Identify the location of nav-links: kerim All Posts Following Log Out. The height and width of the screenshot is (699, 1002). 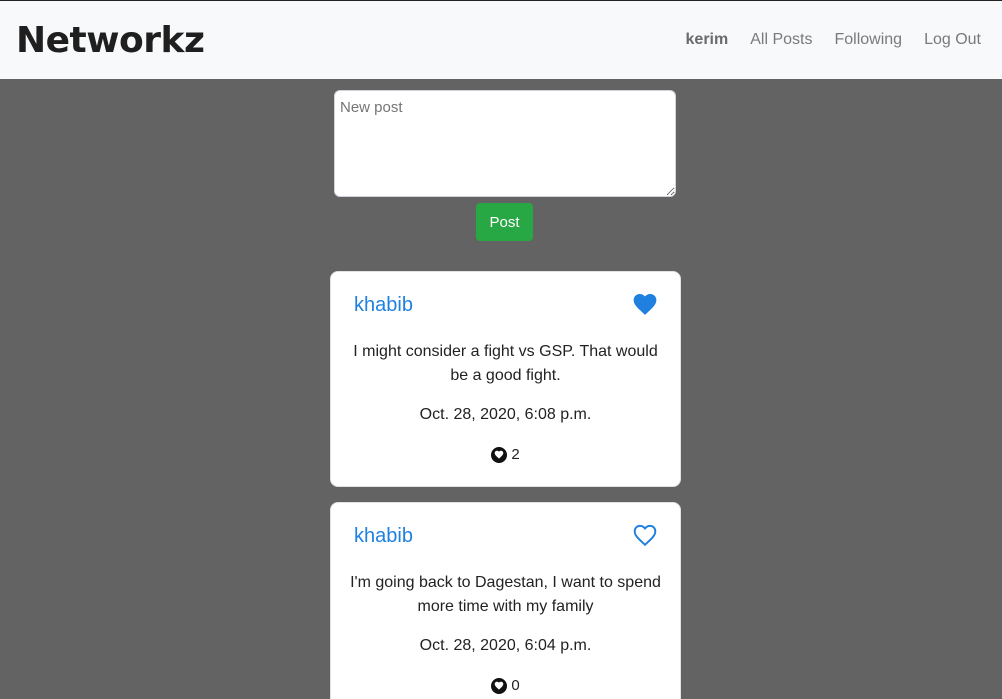
(830, 40).